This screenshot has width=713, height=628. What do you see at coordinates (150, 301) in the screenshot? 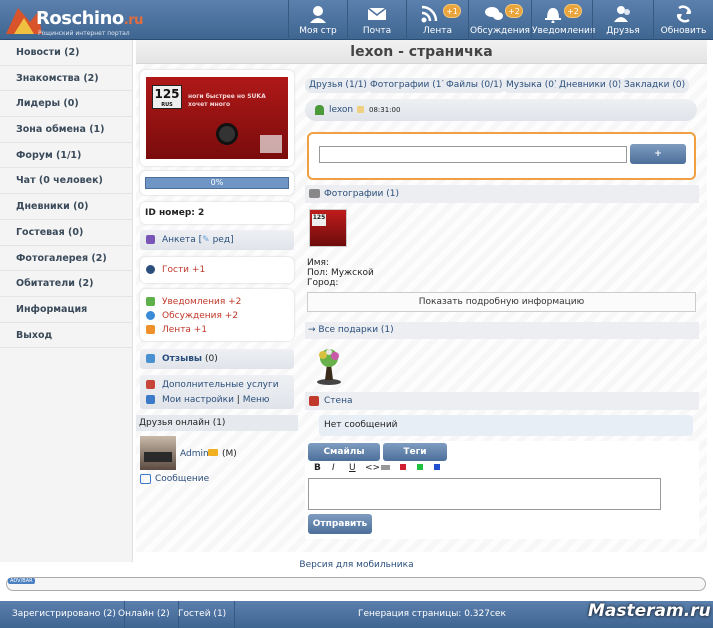
I see `notification-icon` at bounding box center [150, 301].